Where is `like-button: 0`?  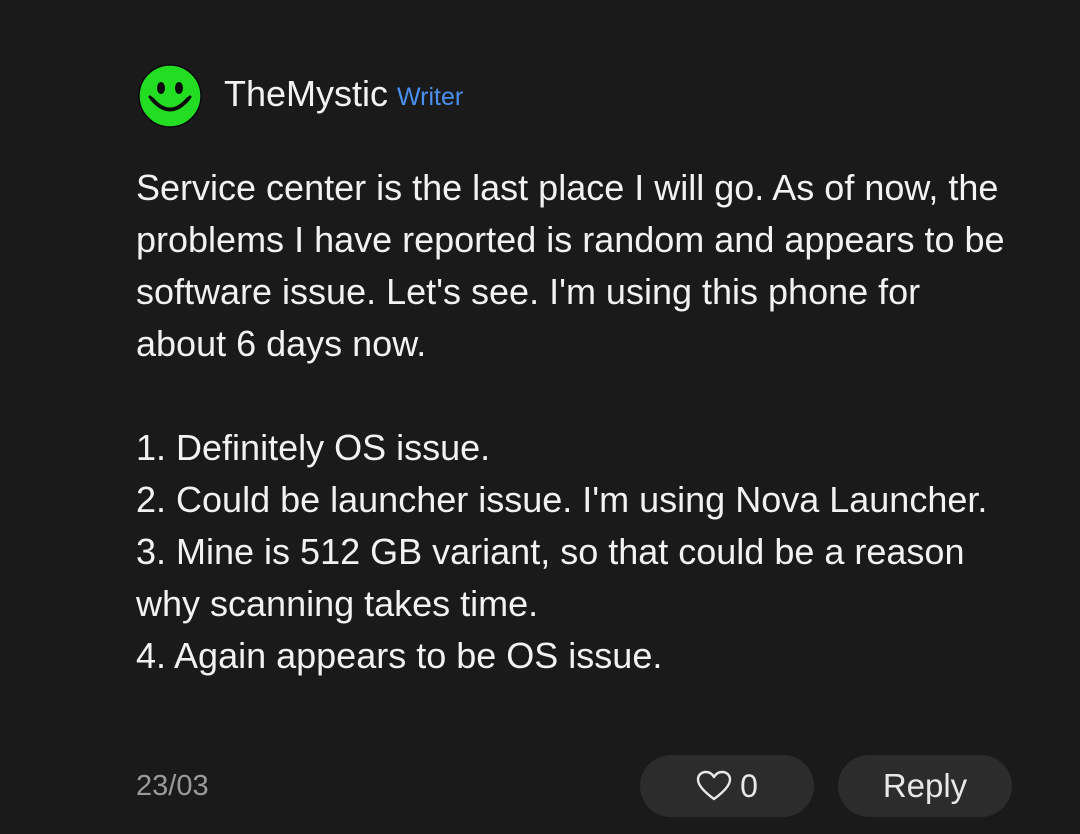 like-button: 0 is located at coordinates (727, 786).